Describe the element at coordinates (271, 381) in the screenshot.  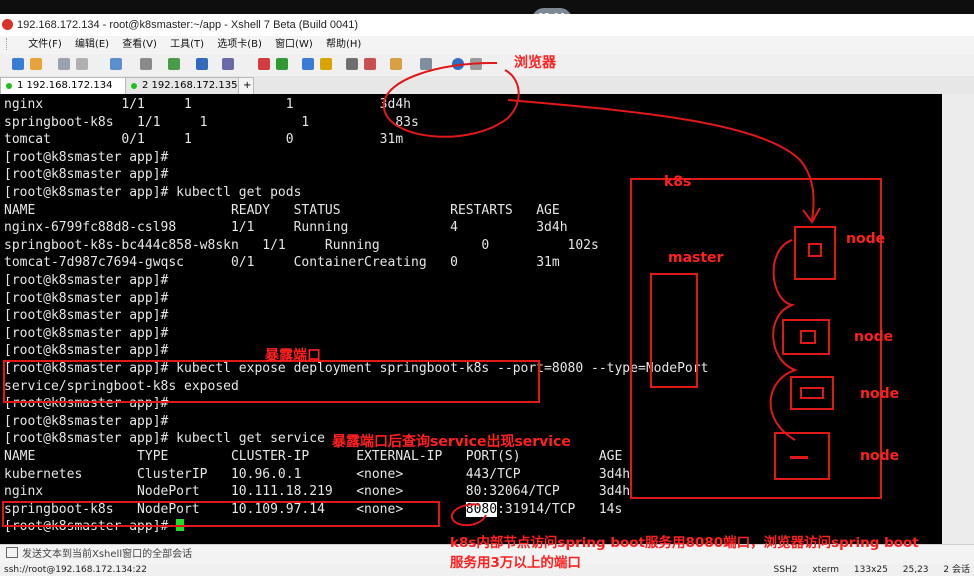
I see `expose-command-box` at that location.